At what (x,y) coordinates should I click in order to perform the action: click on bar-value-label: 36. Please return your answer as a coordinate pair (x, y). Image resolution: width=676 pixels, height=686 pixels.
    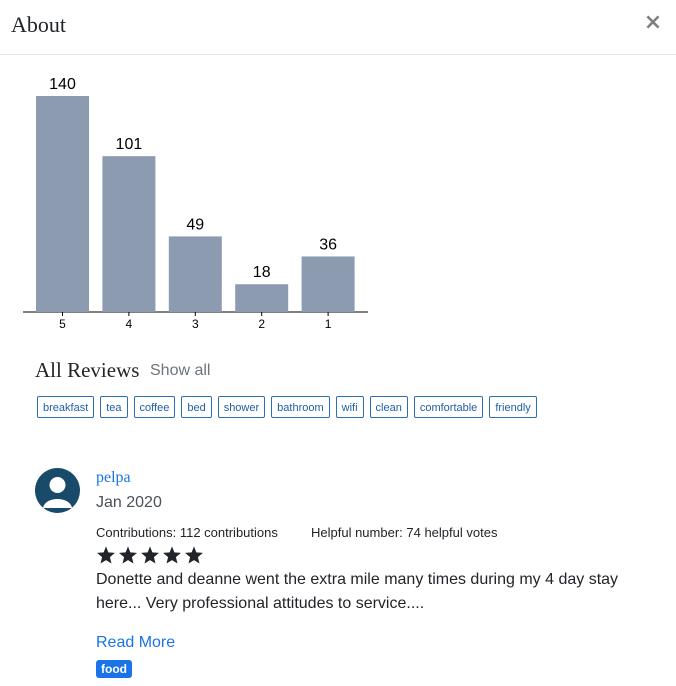
    Looking at the image, I should click on (328, 244).